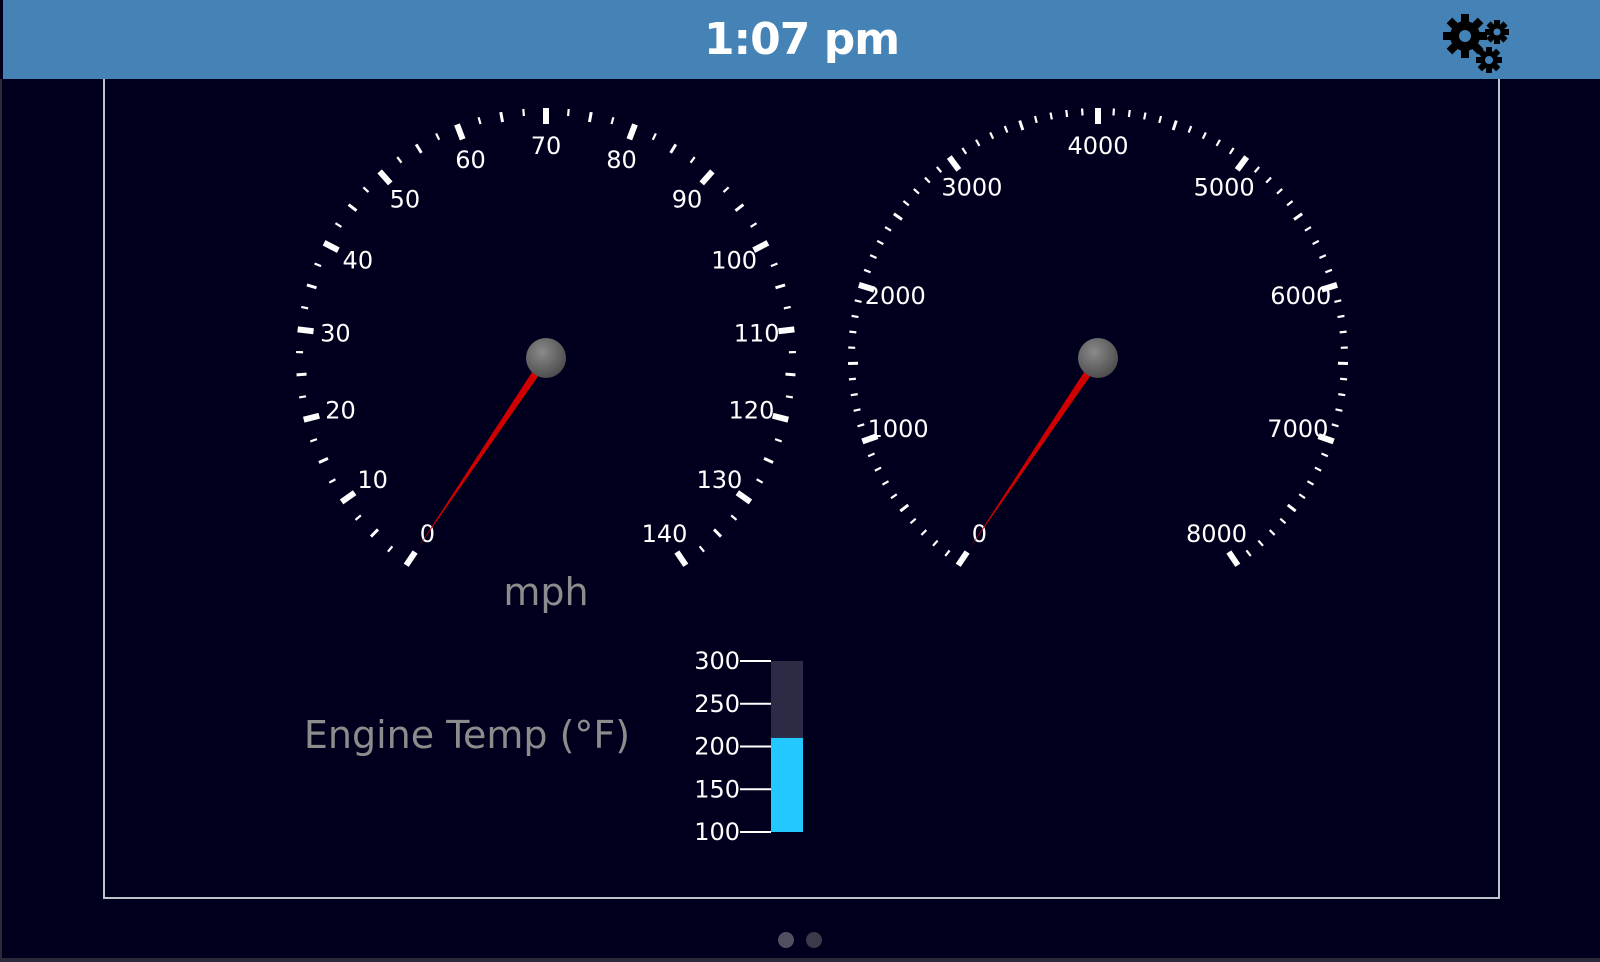 This screenshot has height=962, width=1600. What do you see at coordinates (470, 160) in the screenshot?
I see `speedometer-label: 60` at bounding box center [470, 160].